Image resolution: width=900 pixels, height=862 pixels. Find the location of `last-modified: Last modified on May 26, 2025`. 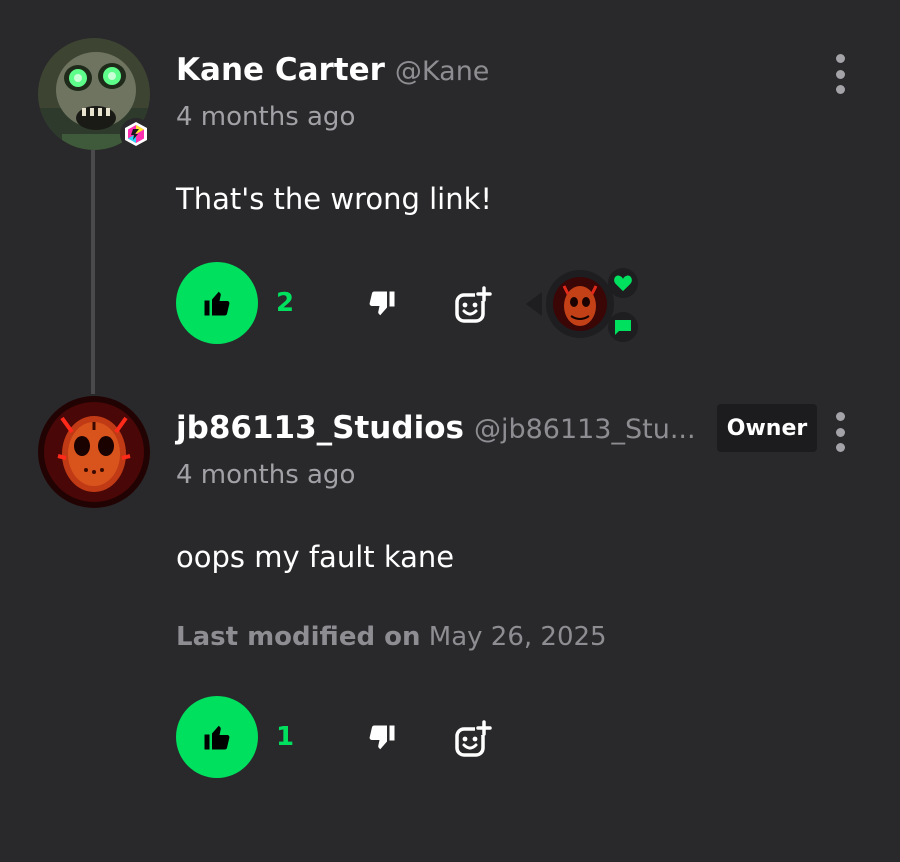

last-modified: Last modified on May 26, 2025 is located at coordinates (391, 637).